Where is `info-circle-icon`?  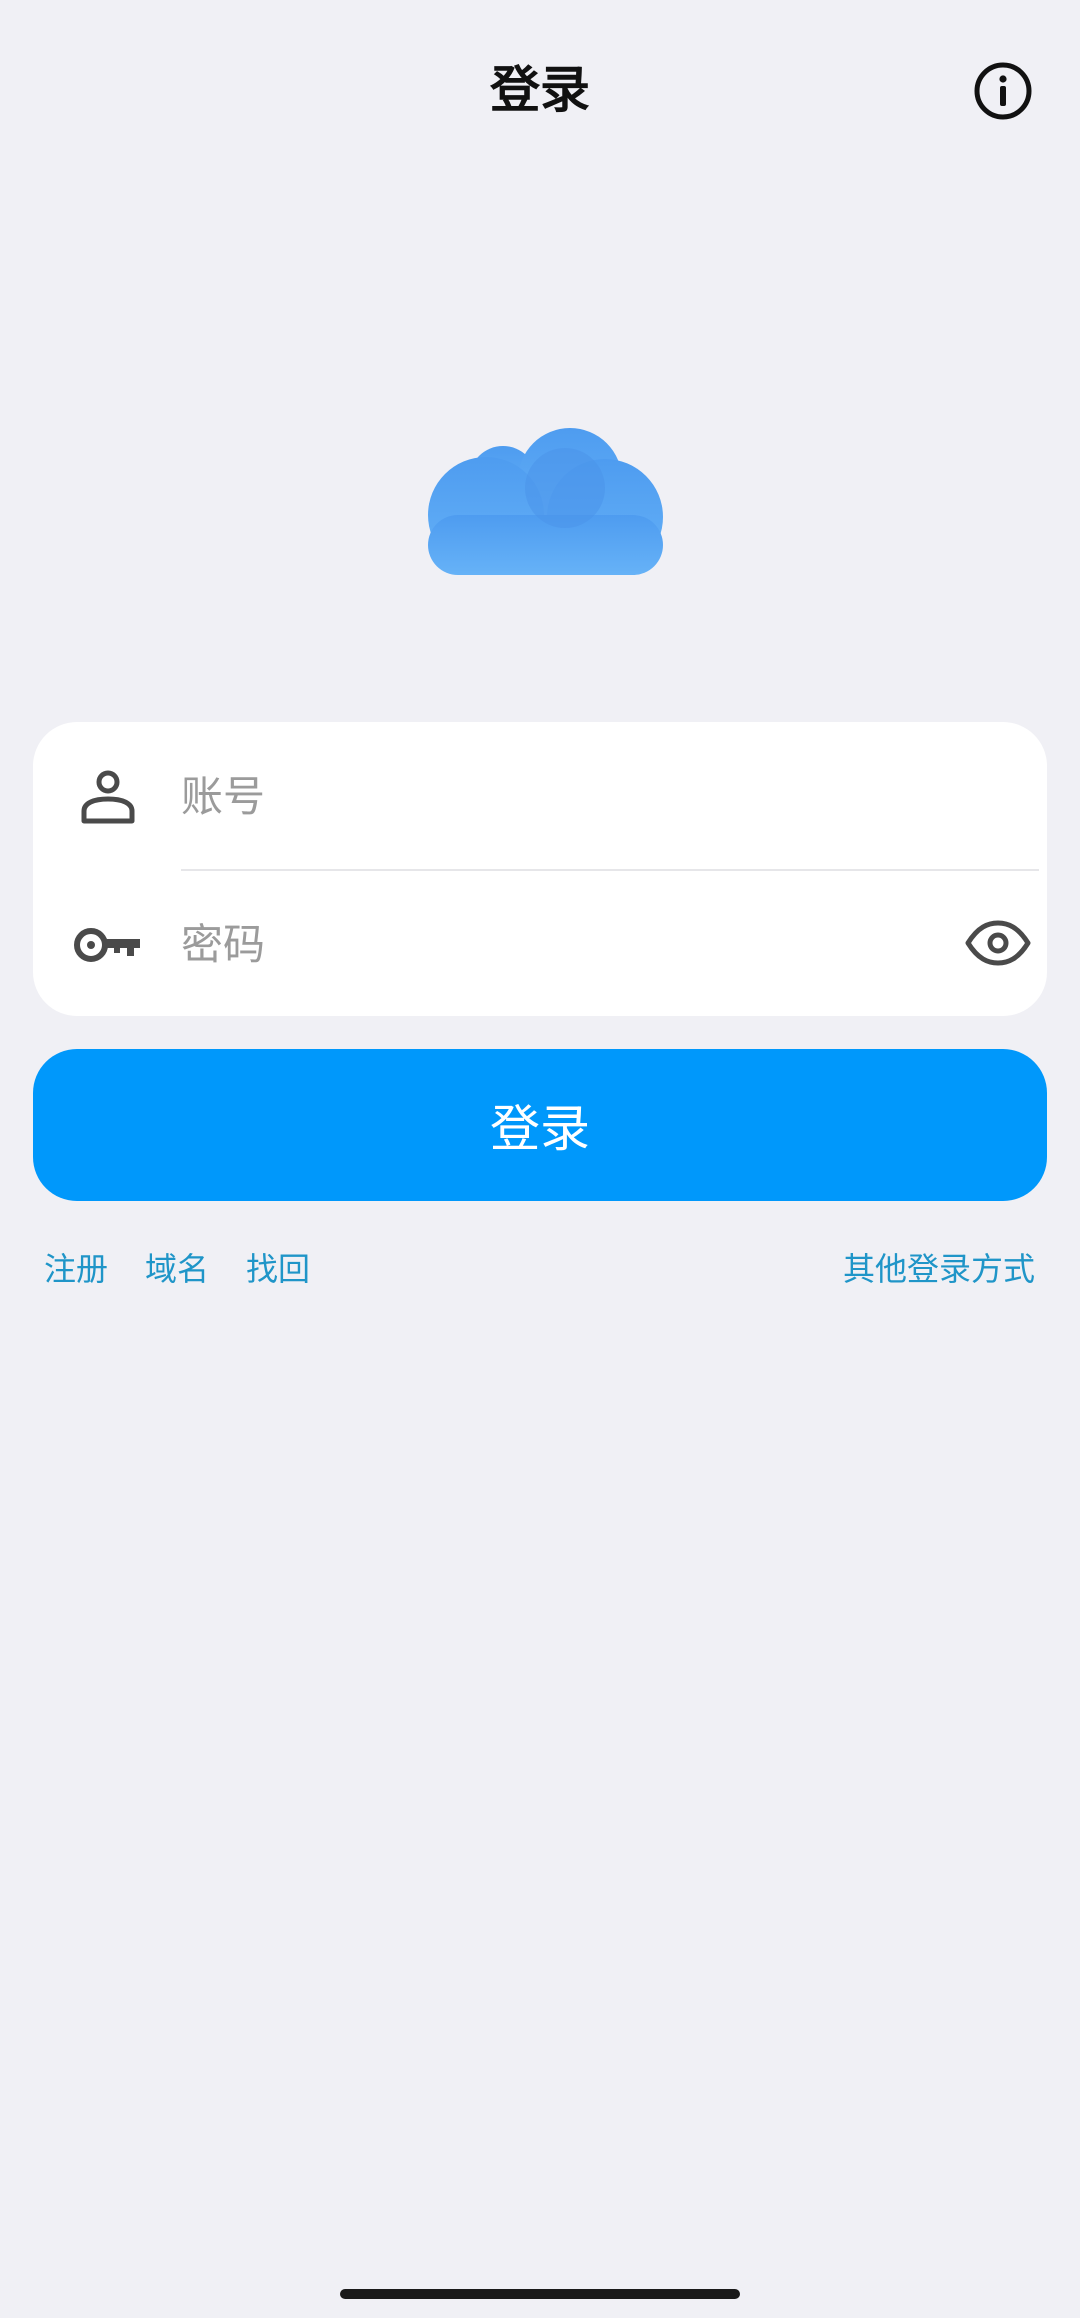 info-circle-icon is located at coordinates (1003, 91).